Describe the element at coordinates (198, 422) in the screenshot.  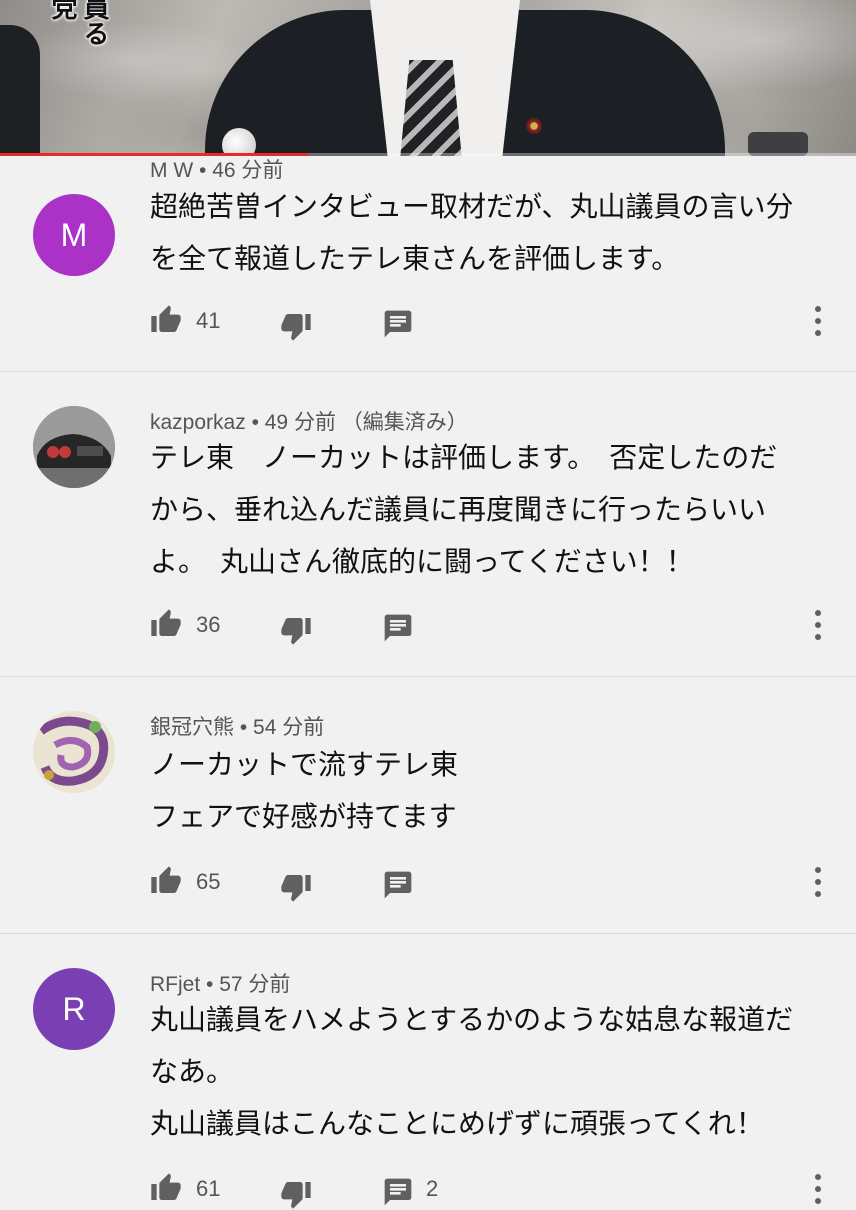
I see `comment-author: kazporkaz` at that location.